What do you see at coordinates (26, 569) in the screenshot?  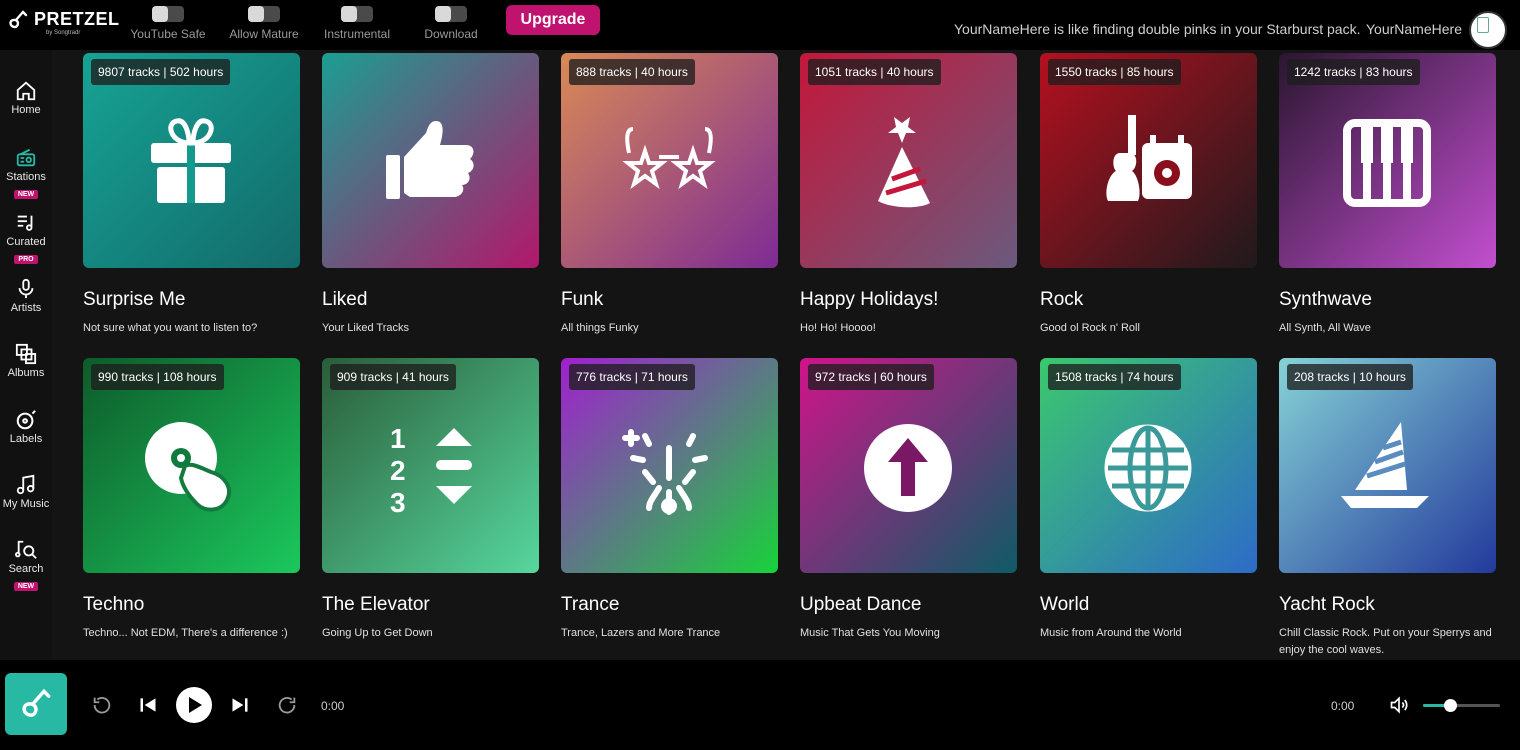 I see `sidebar-item-label: Search` at bounding box center [26, 569].